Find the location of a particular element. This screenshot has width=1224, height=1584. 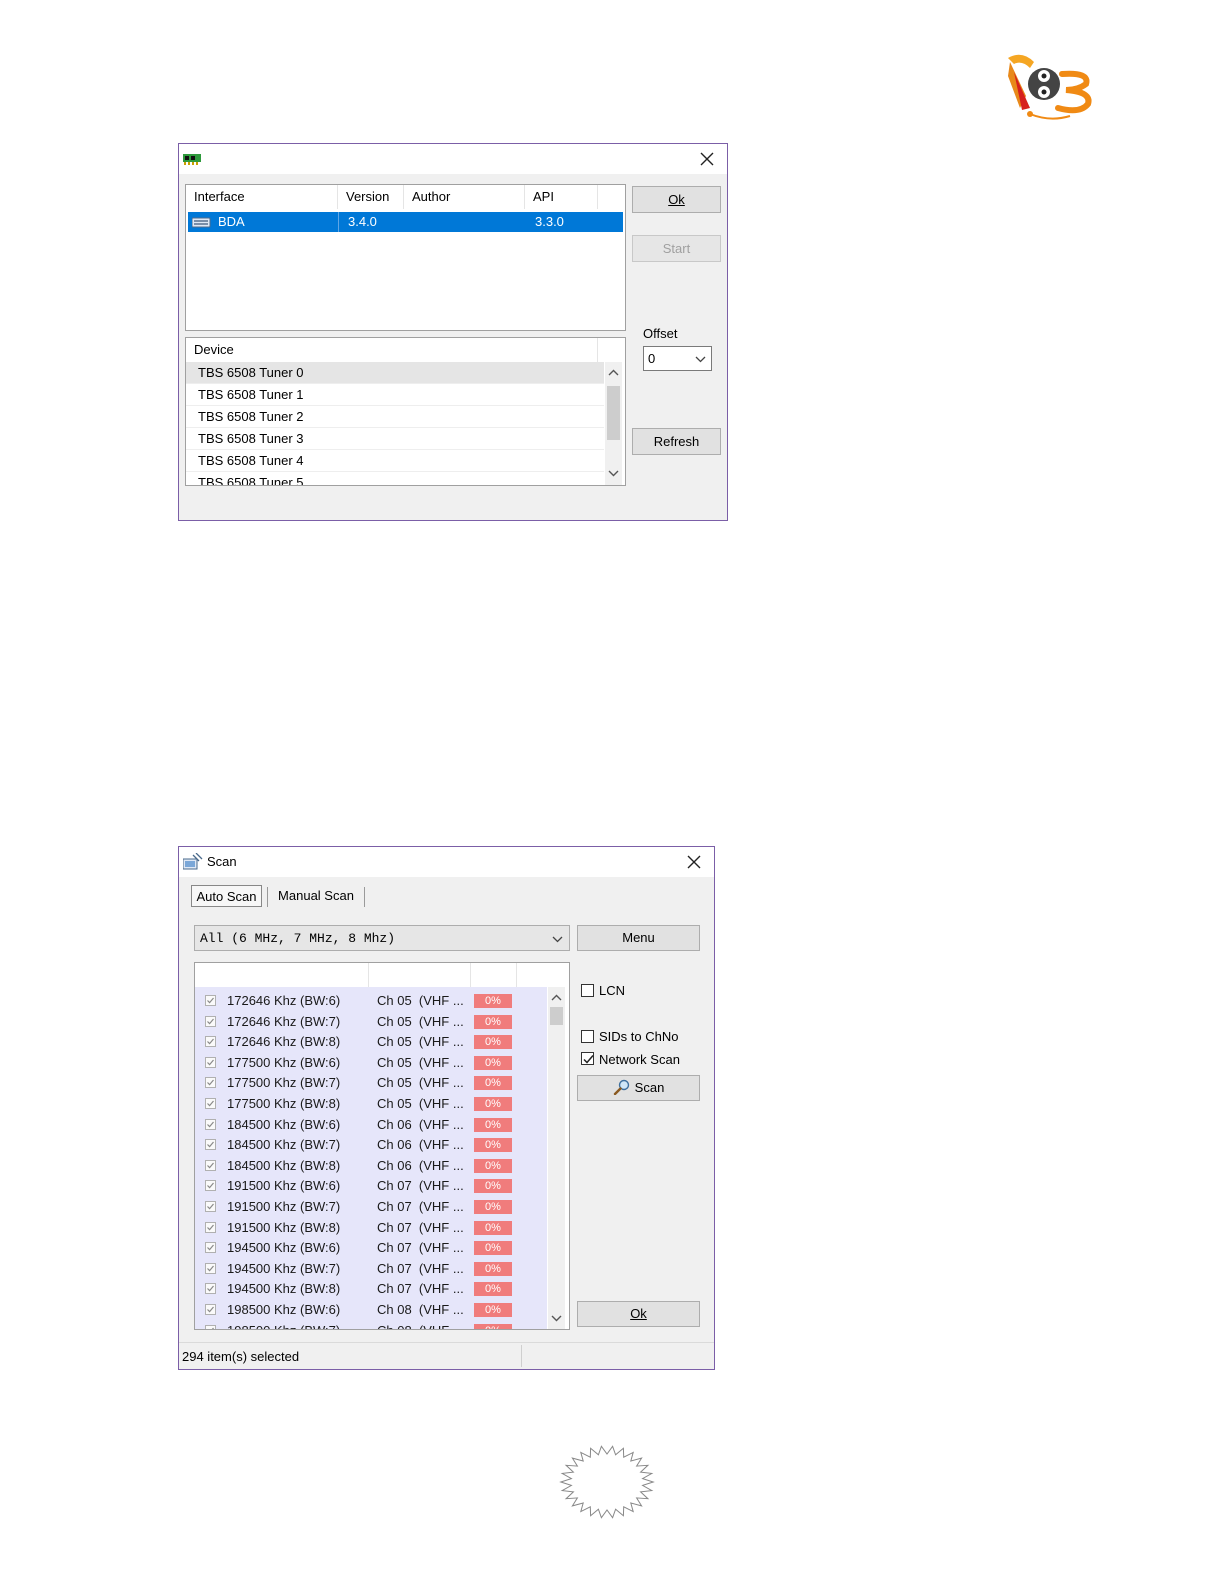

frequency-row: 177500 Khz (BW:6) Ch 05 (VHF ... 0% is located at coordinates (371, 1063).